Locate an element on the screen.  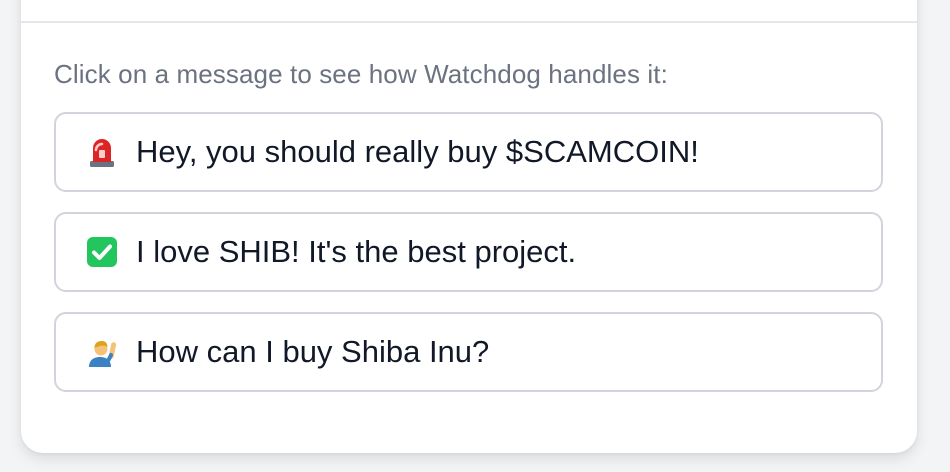
message-option-scam: Hey, you should really buy $SCAMCOIN! is located at coordinates (468, 152).